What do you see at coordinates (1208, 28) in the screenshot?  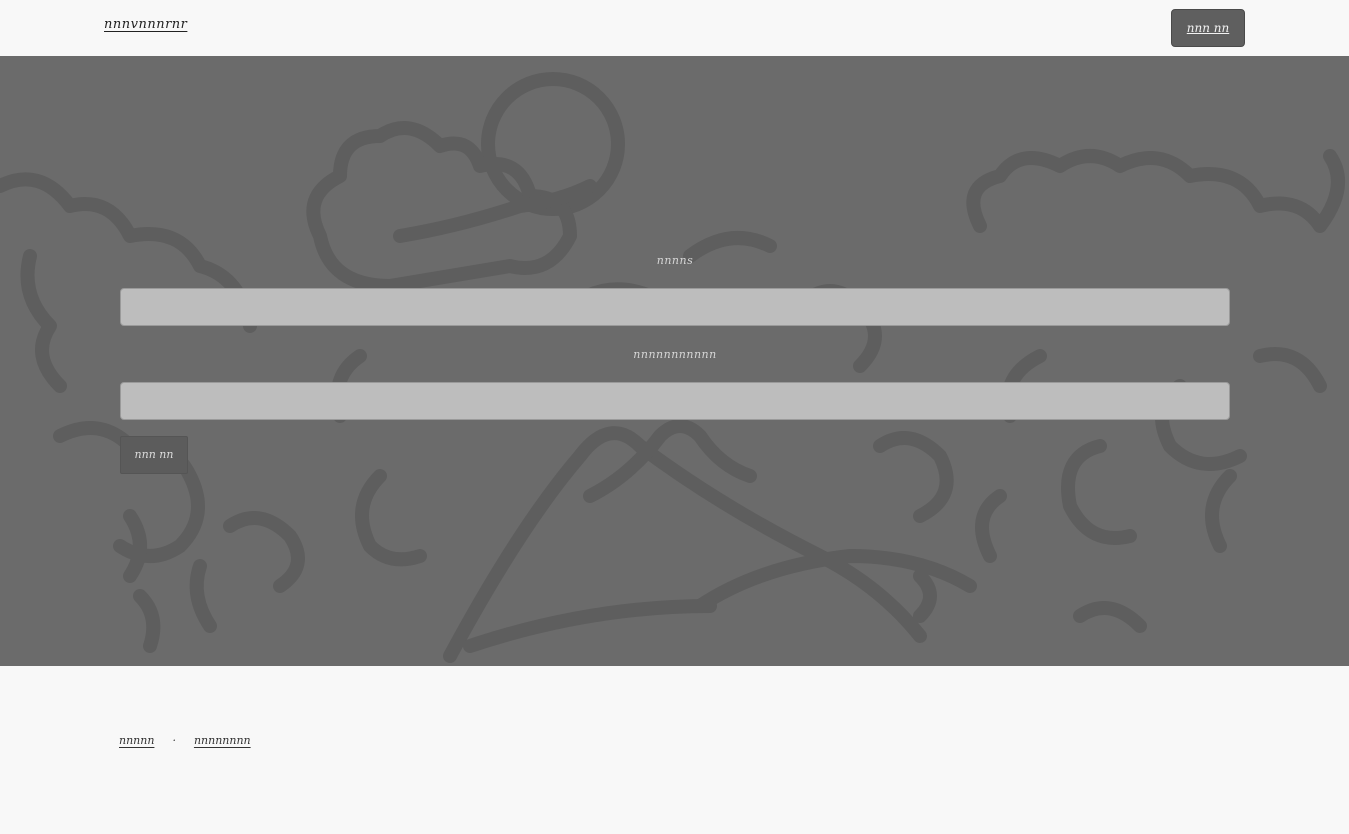 I see `header-action-button: nnn nn` at bounding box center [1208, 28].